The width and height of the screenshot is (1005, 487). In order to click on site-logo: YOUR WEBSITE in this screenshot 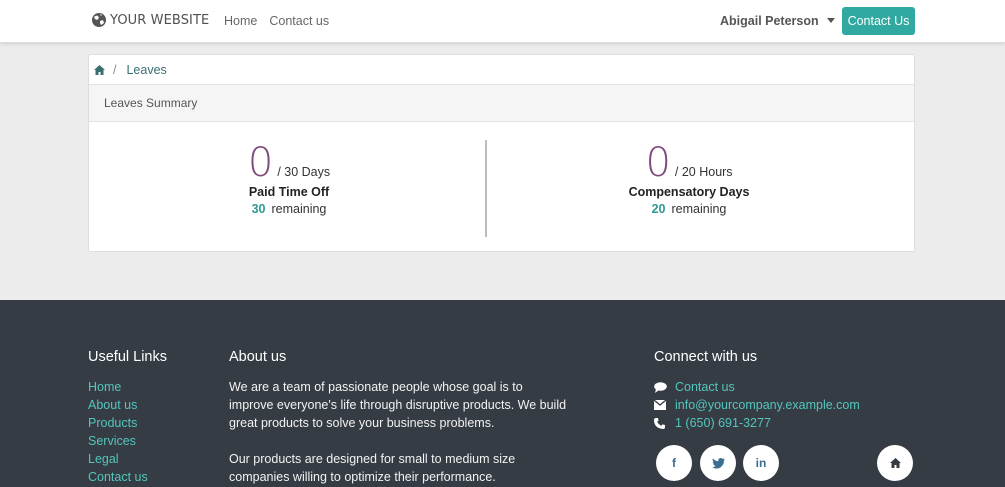, I will do `click(150, 20)`.